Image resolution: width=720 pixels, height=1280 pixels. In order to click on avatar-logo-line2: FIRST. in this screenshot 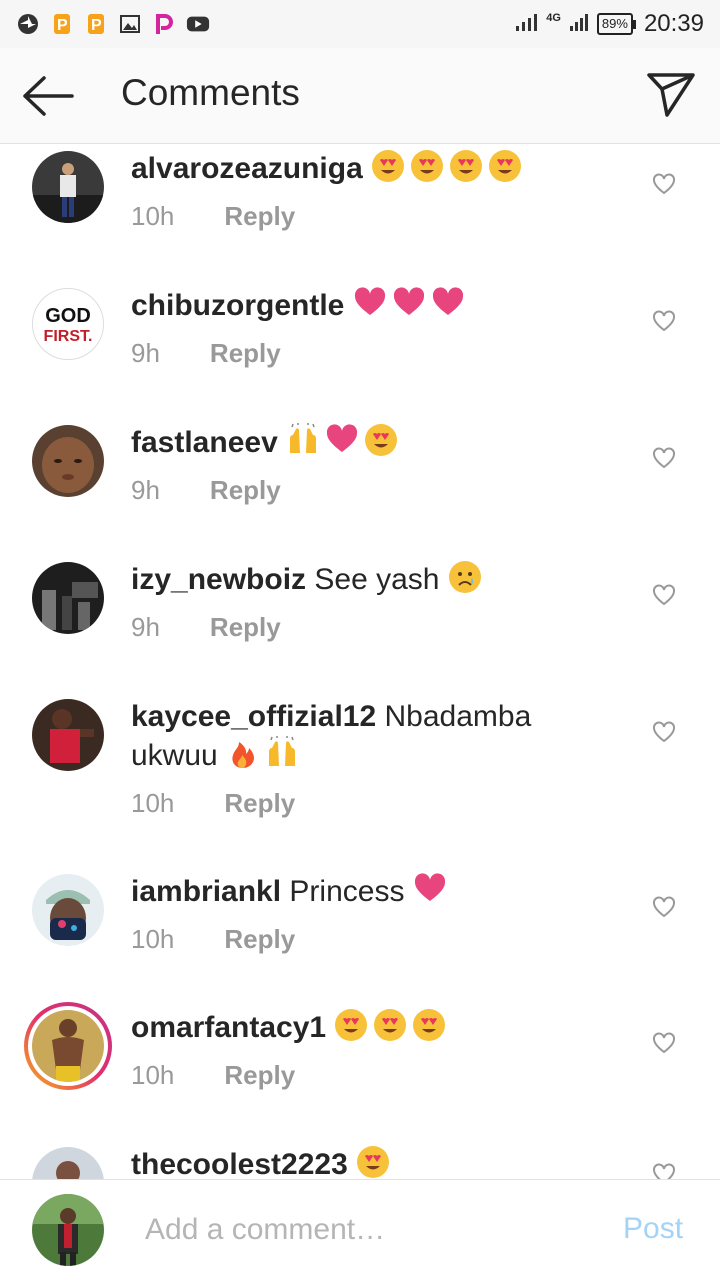, I will do `click(68, 336)`.